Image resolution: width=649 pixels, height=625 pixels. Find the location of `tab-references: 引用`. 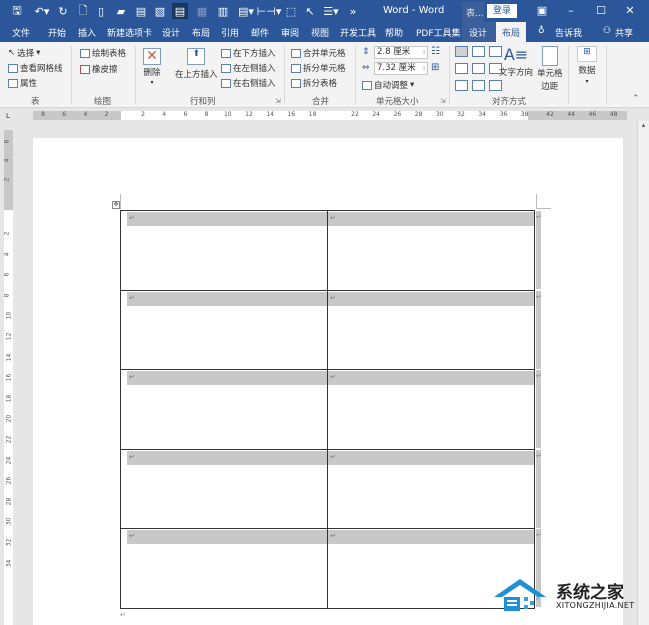

tab-references: 引用 is located at coordinates (230, 32).